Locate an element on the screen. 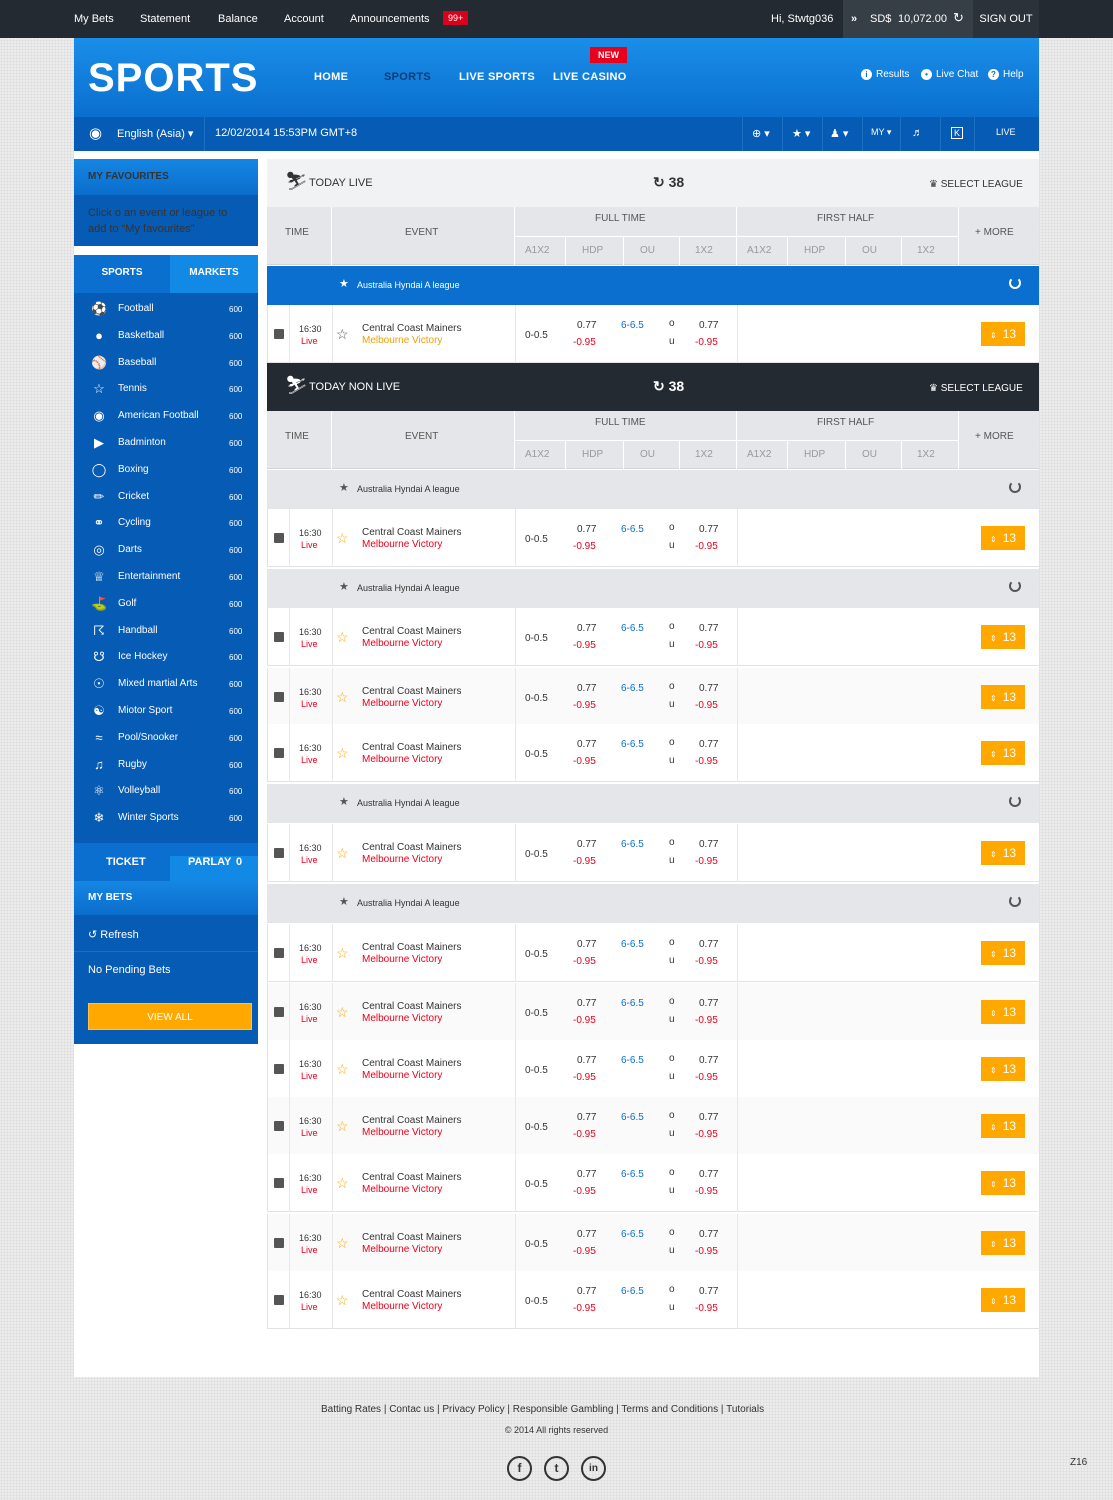 This screenshot has height=1500, width=1113. view-all-button: VIEW ALL is located at coordinates (170, 1016).